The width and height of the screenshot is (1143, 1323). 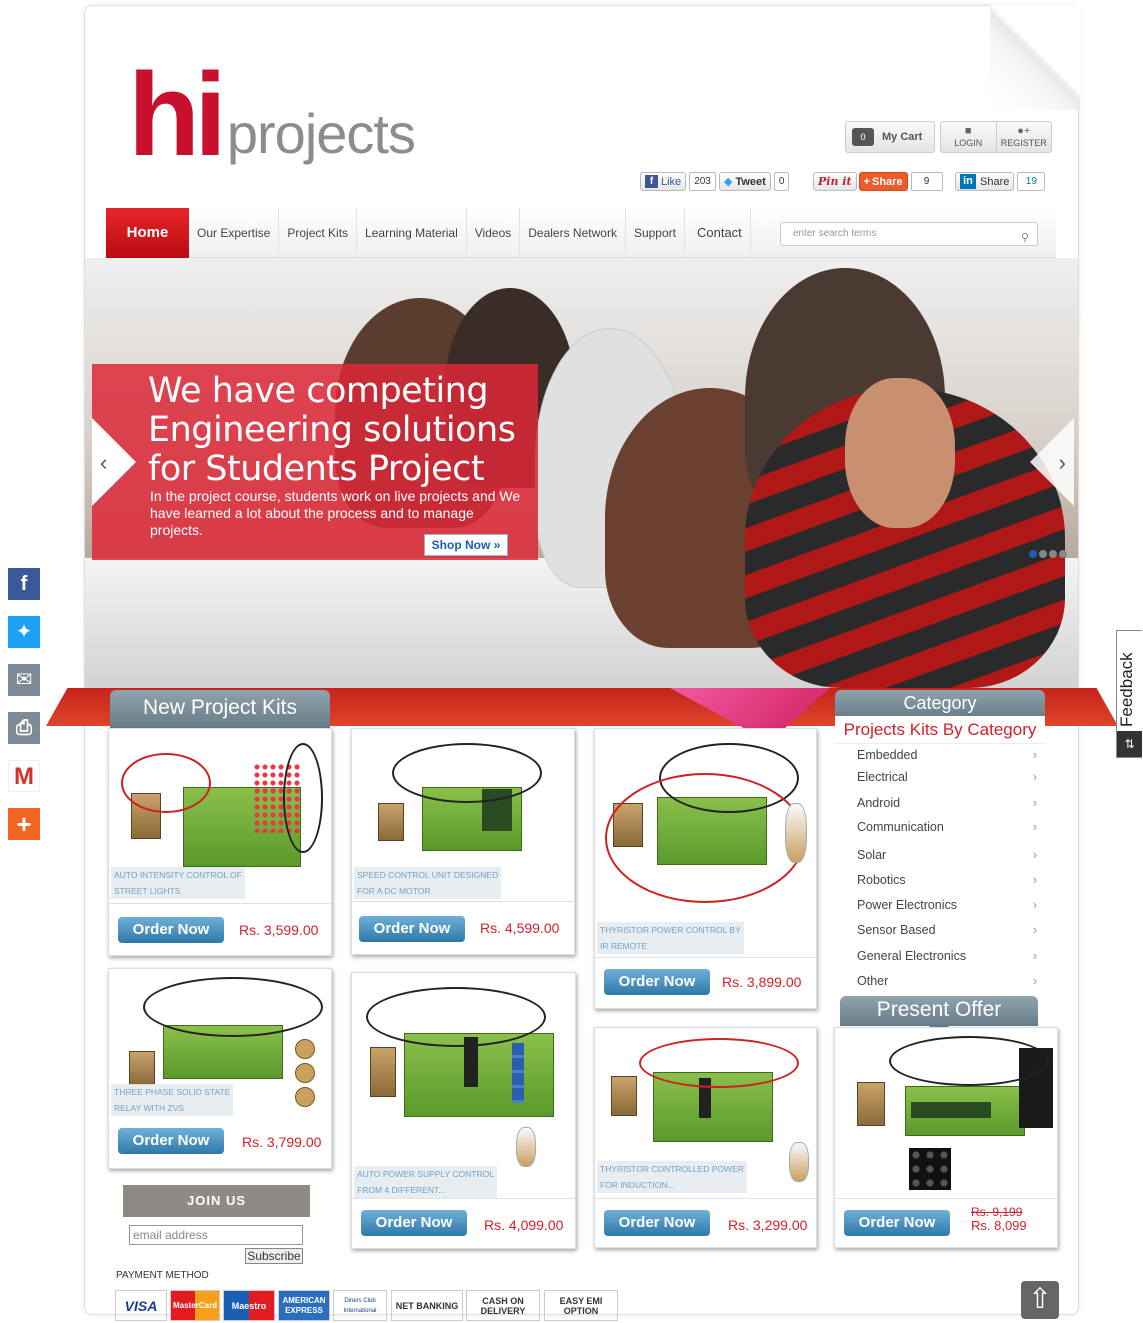 What do you see at coordinates (995, 181) in the screenshot?
I see `linkedin-share-label: Share` at bounding box center [995, 181].